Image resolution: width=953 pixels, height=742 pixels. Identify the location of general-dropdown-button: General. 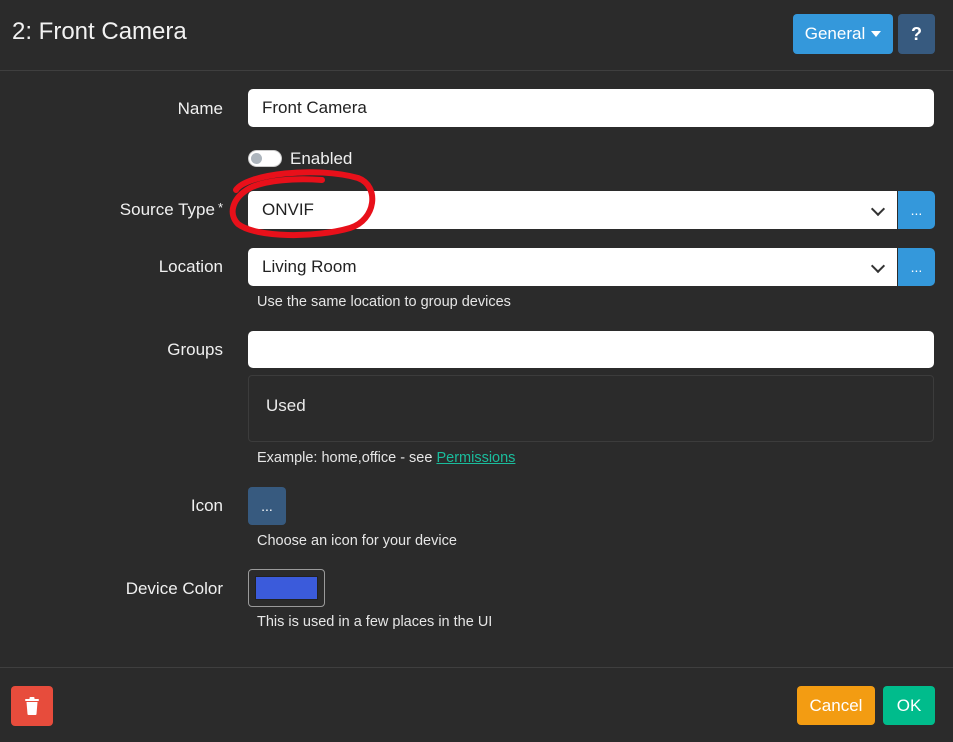
(843, 34).